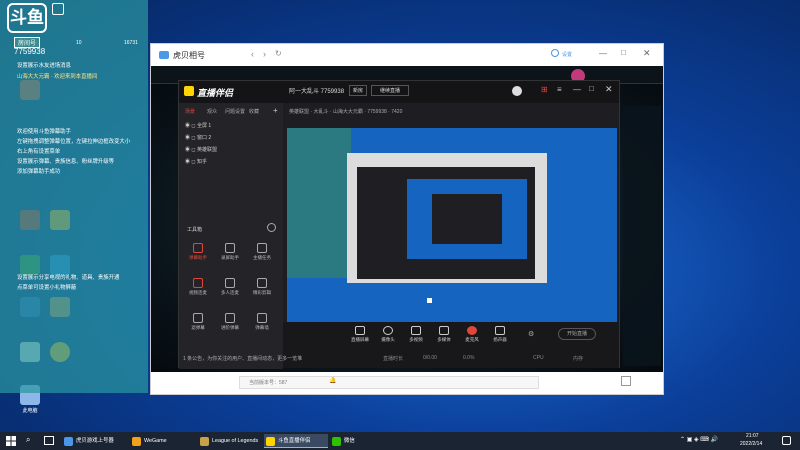 The height and width of the screenshot is (450, 800). What do you see at coordinates (44, 66) in the screenshot?
I see `chat-message: 设置展示水友进场消息` at bounding box center [44, 66].